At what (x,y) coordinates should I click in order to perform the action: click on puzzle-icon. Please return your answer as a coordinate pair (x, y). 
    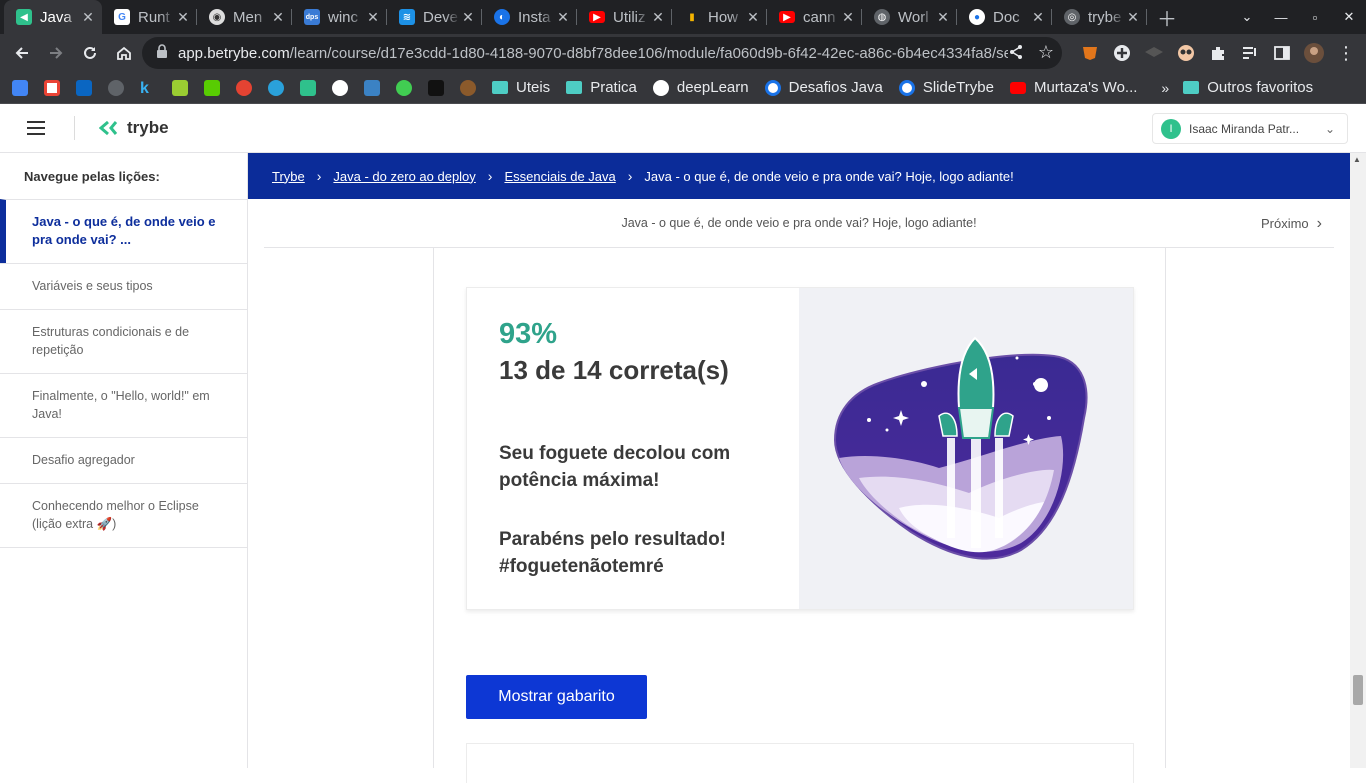
    Looking at the image, I should click on (1218, 53).